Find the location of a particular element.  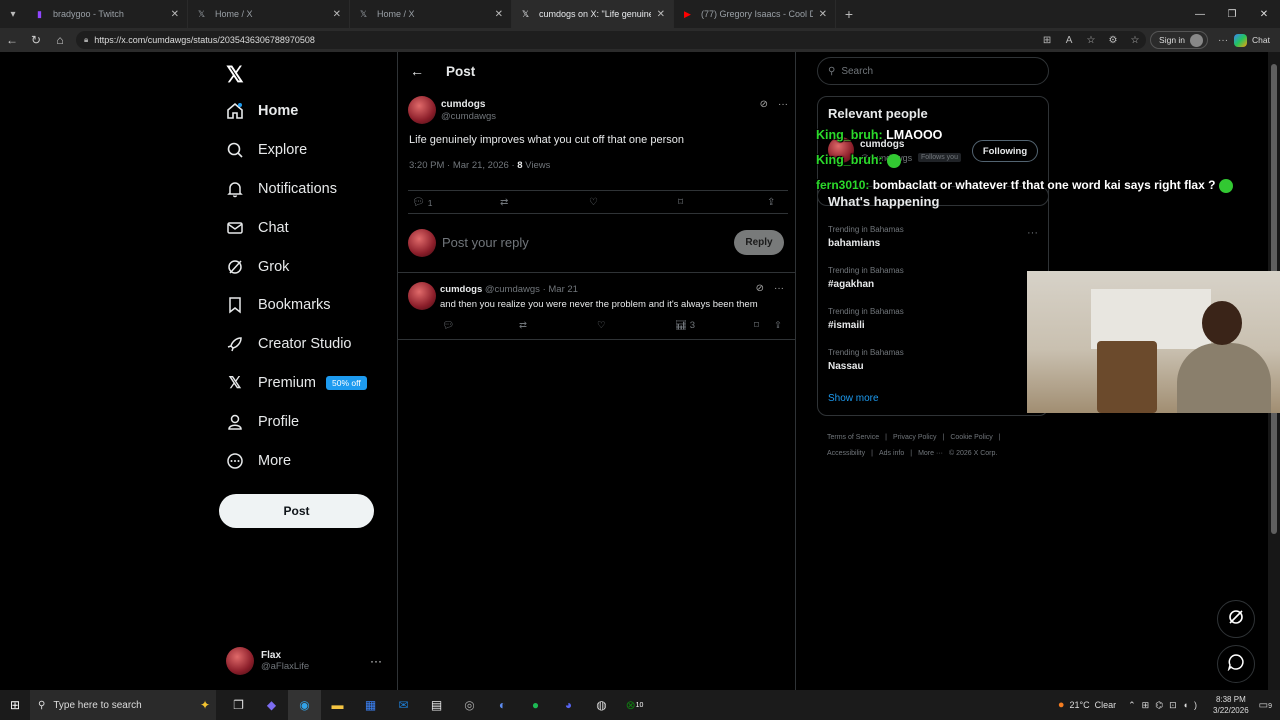

browser-tab-active: 𝕏 cumdogs on X: "Life genuinely im ✕ is located at coordinates (593, 14).